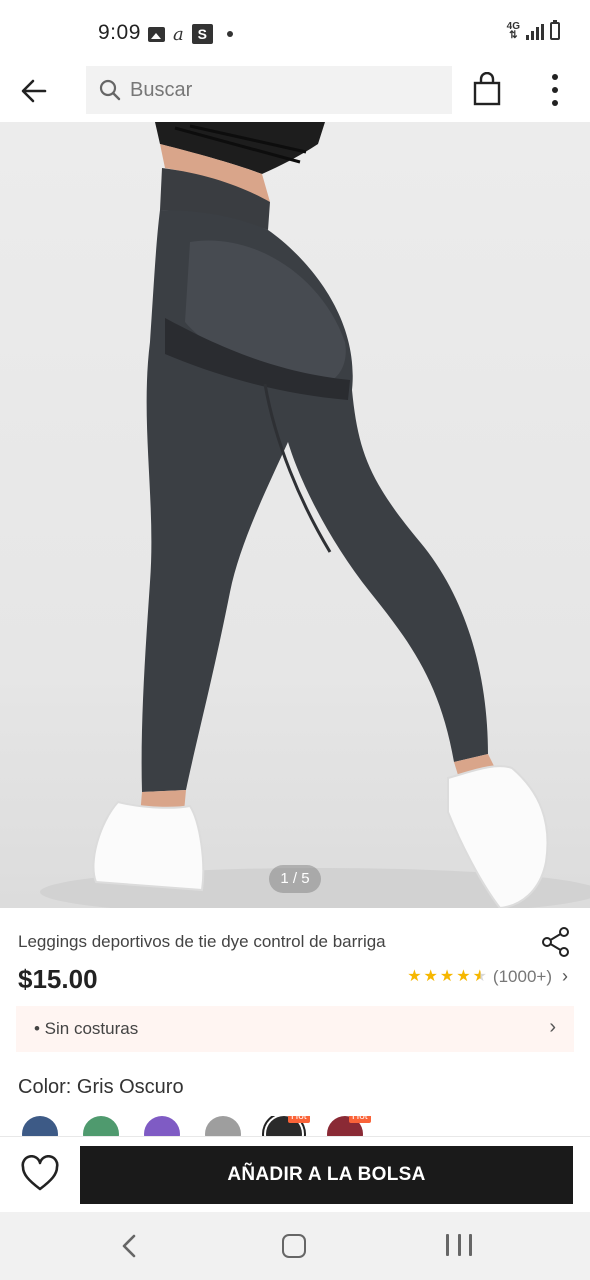 The width and height of the screenshot is (590, 1280). What do you see at coordinates (302, 1127) in the screenshot?
I see `color-swatches: Hot Hot` at bounding box center [302, 1127].